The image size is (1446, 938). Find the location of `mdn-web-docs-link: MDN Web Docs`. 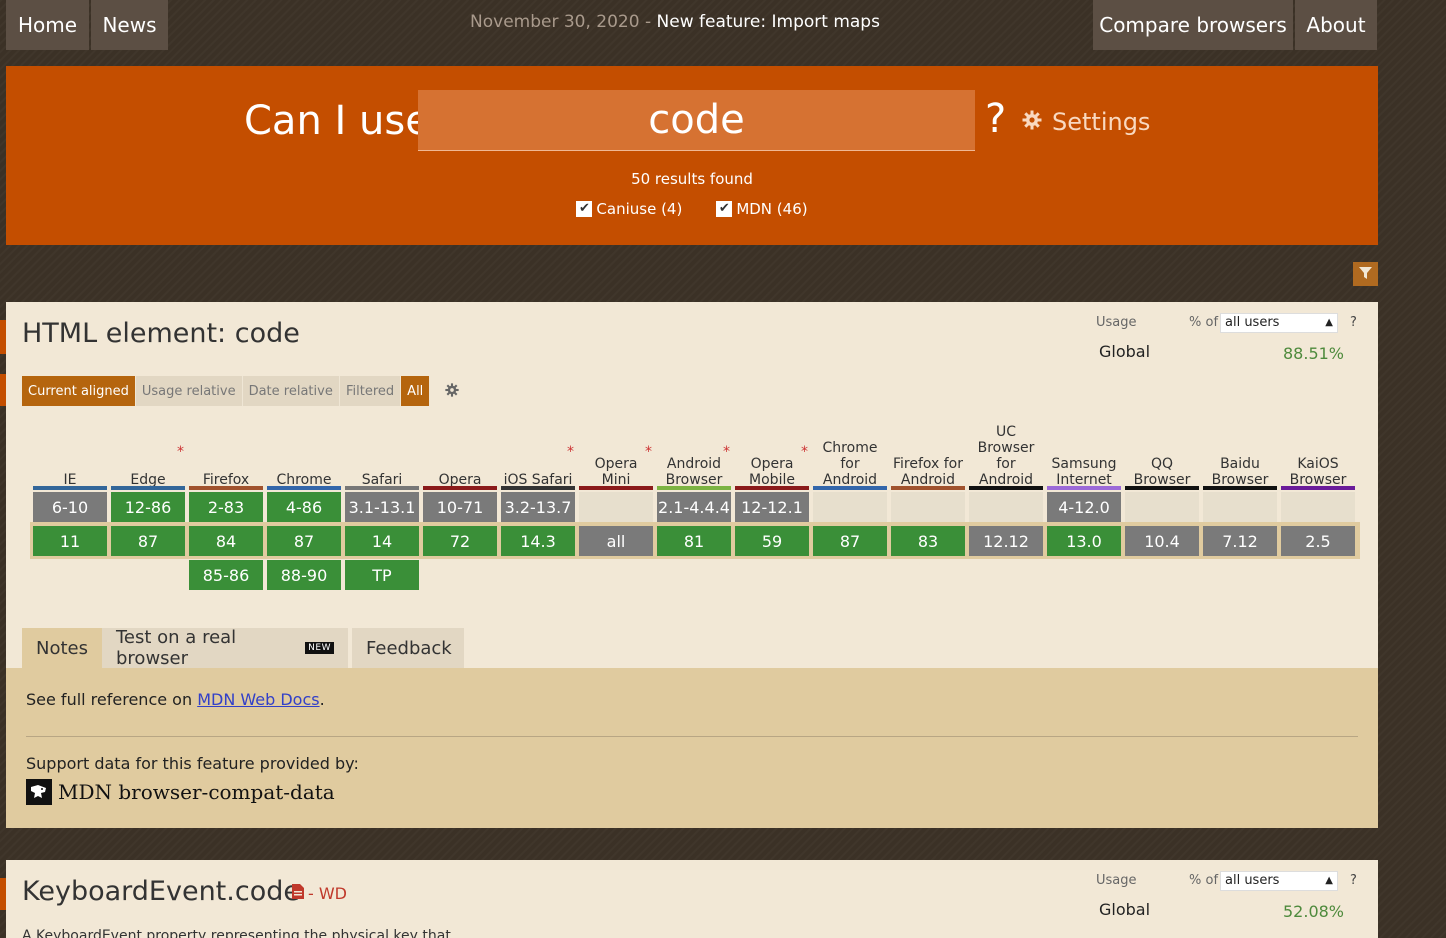

mdn-web-docs-link: MDN Web Docs is located at coordinates (258, 699).